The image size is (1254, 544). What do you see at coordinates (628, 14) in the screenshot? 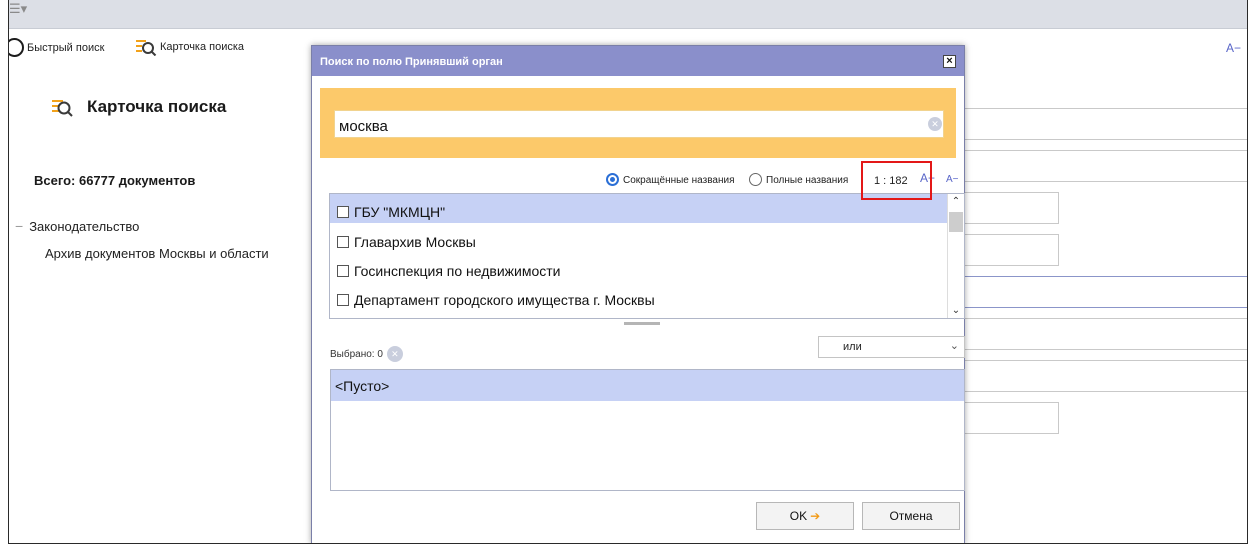
I see `menu-bar: ☰▾` at bounding box center [628, 14].